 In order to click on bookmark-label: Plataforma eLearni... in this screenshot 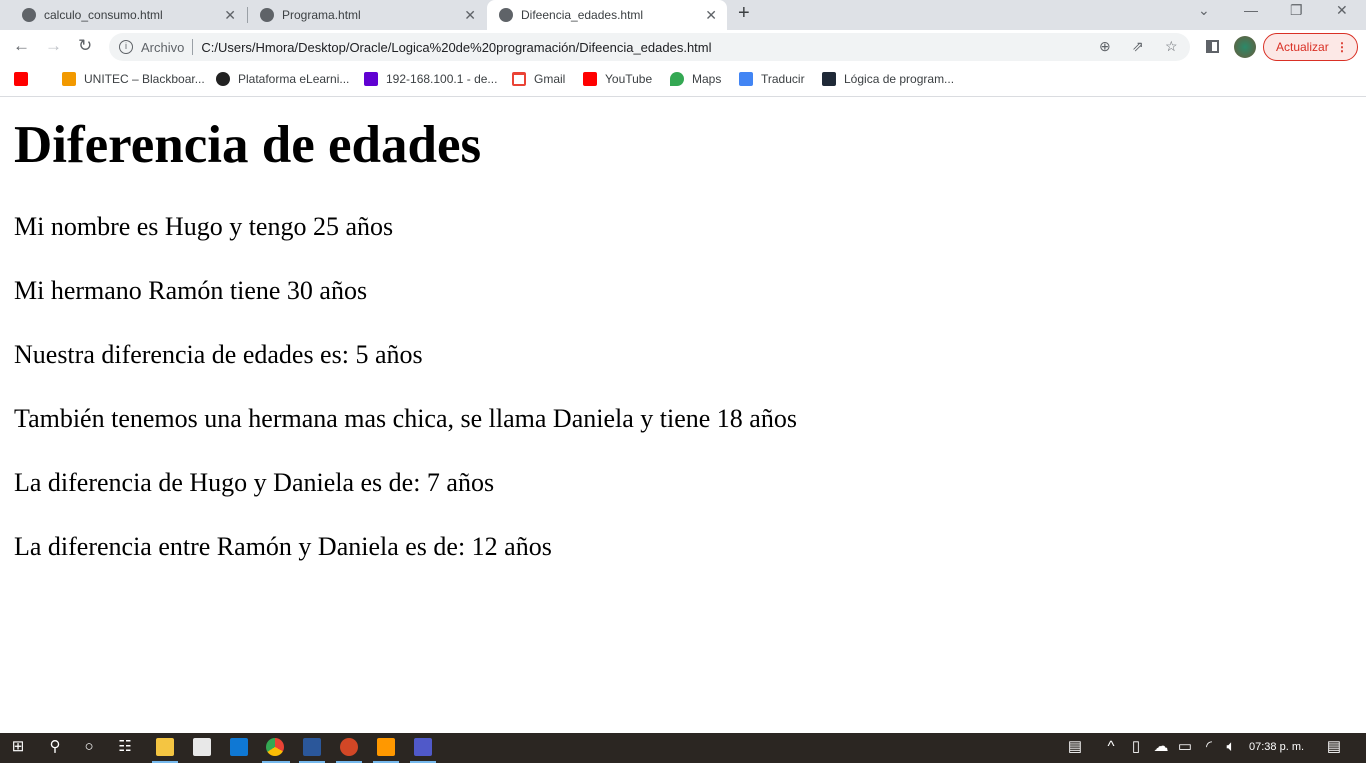, I will do `click(294, 79)`.